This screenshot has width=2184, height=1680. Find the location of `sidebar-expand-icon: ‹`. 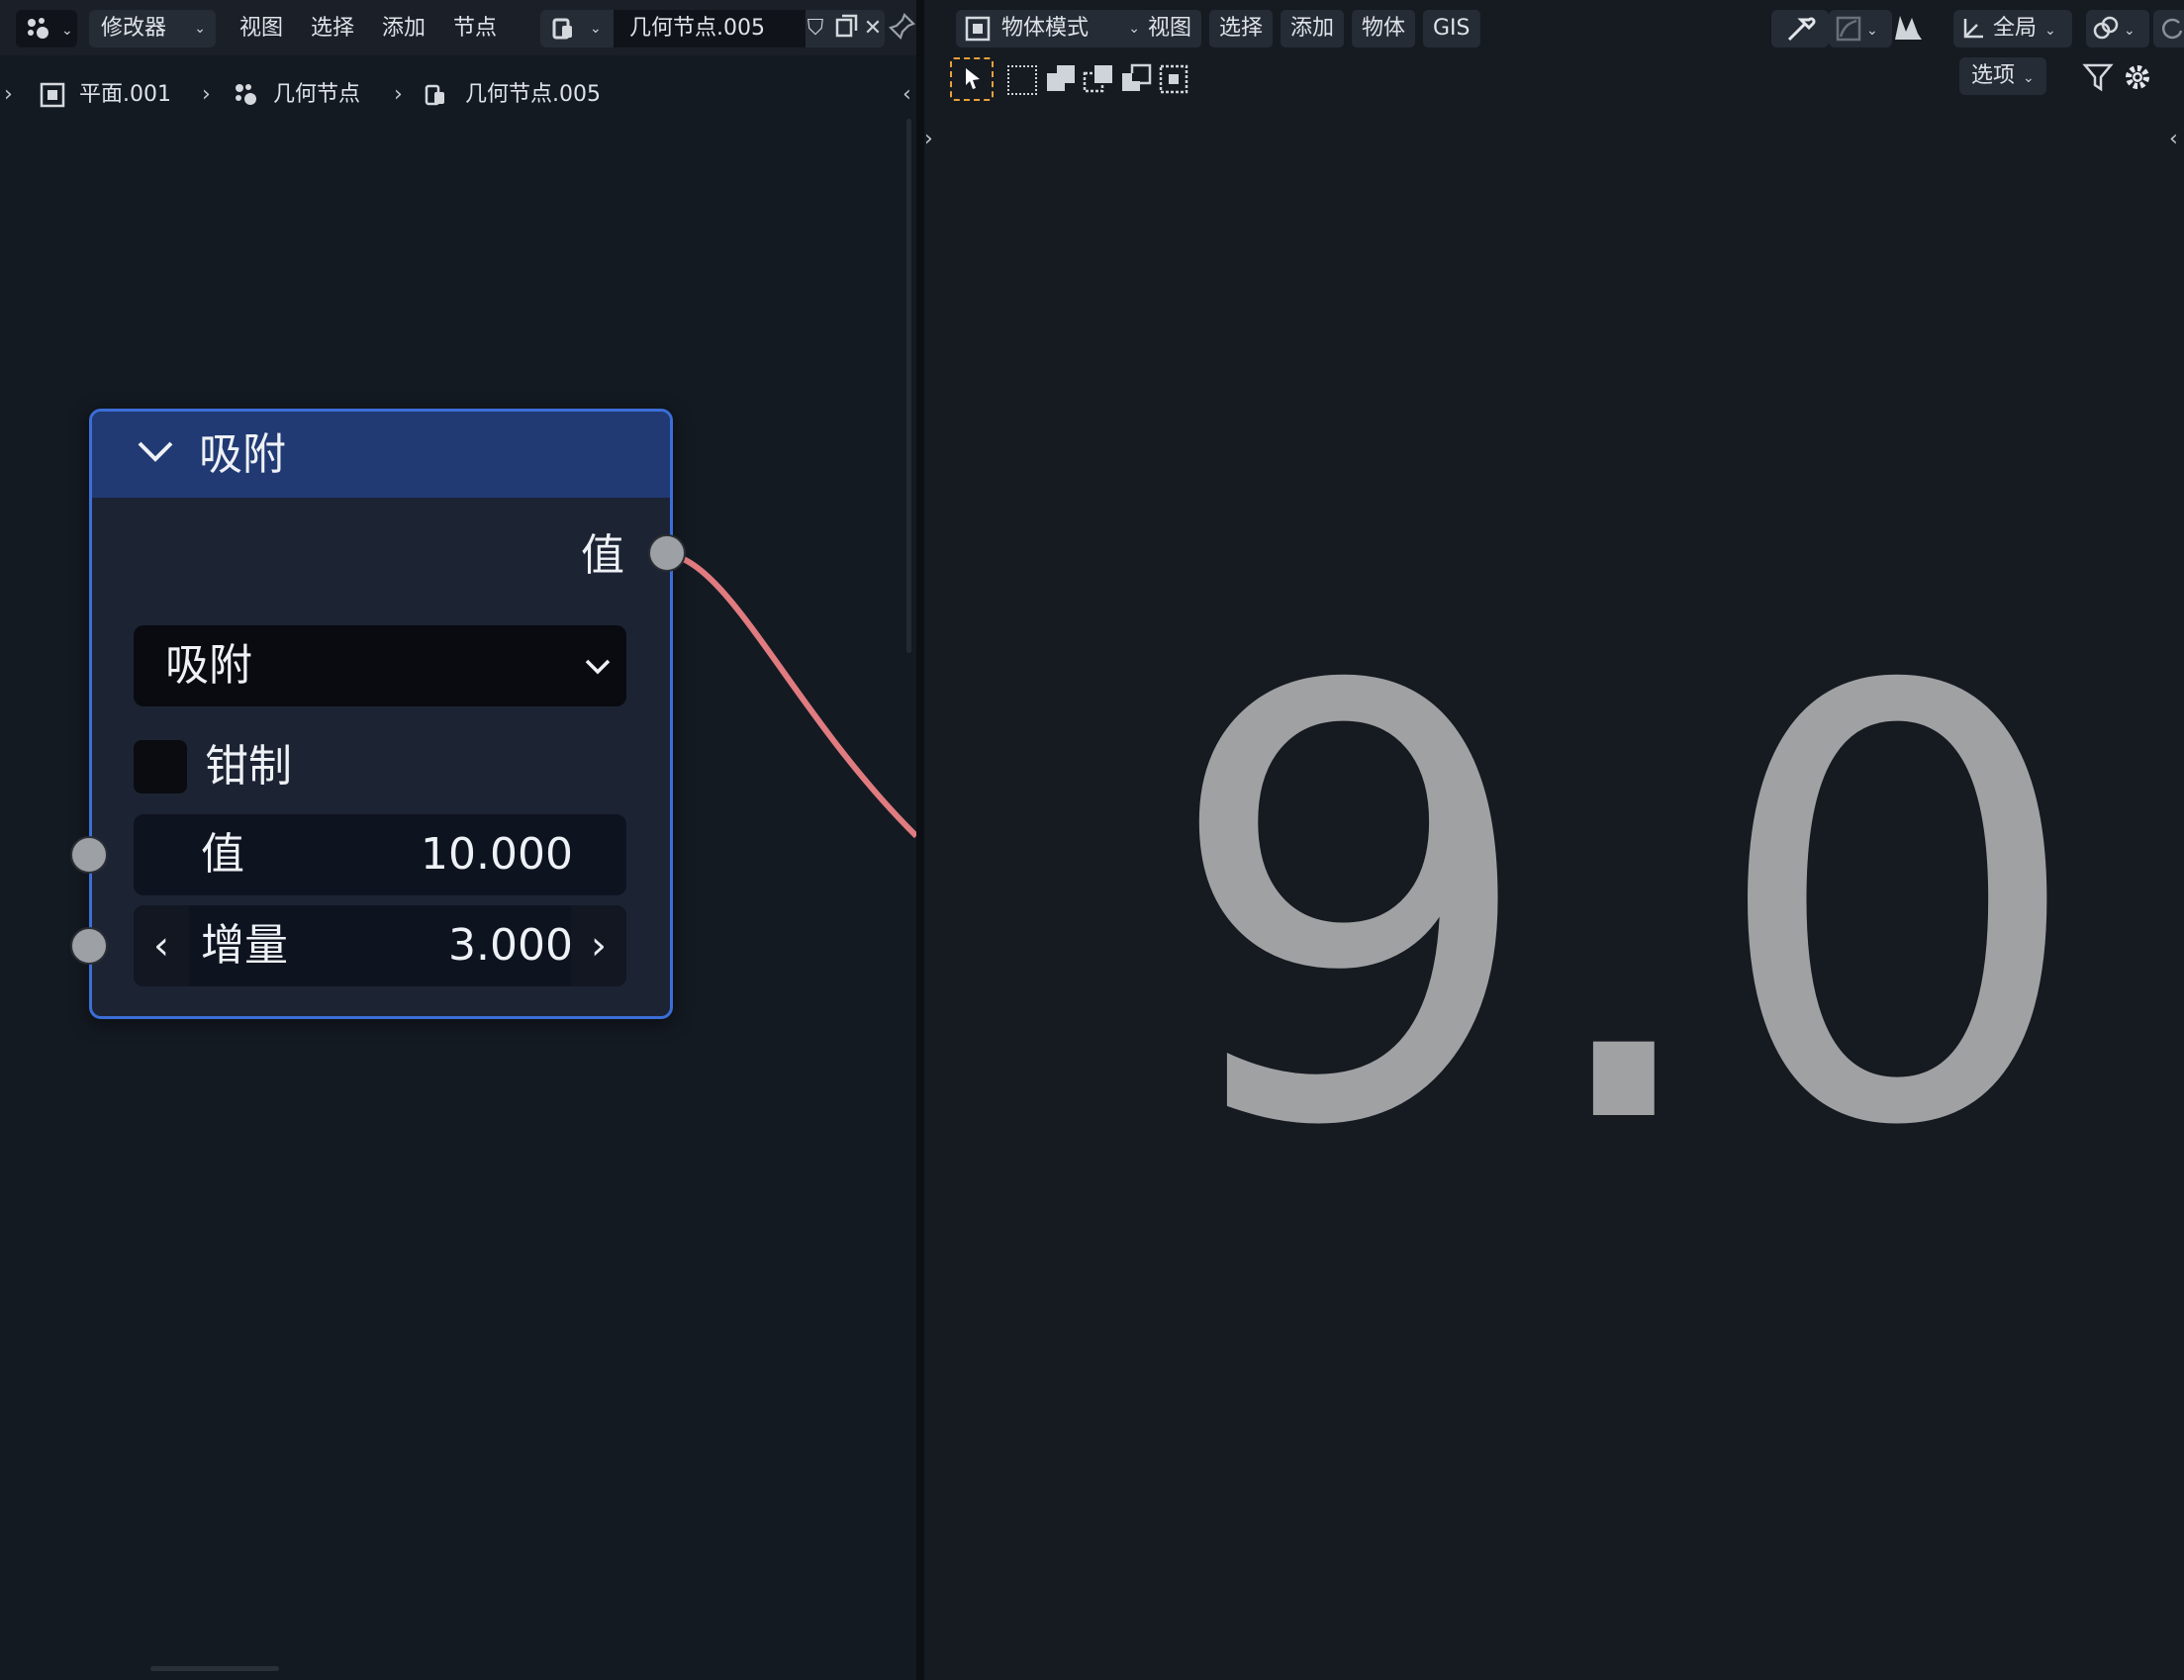

sidebar-expand-icon: ‹ is located at coordinates (2173, 139).